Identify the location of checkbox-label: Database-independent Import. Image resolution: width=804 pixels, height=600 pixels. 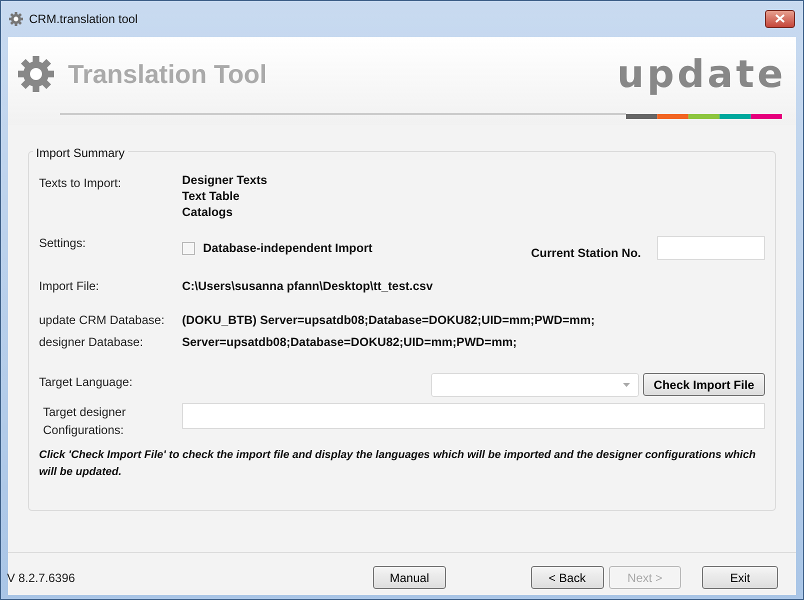
(287, 248).